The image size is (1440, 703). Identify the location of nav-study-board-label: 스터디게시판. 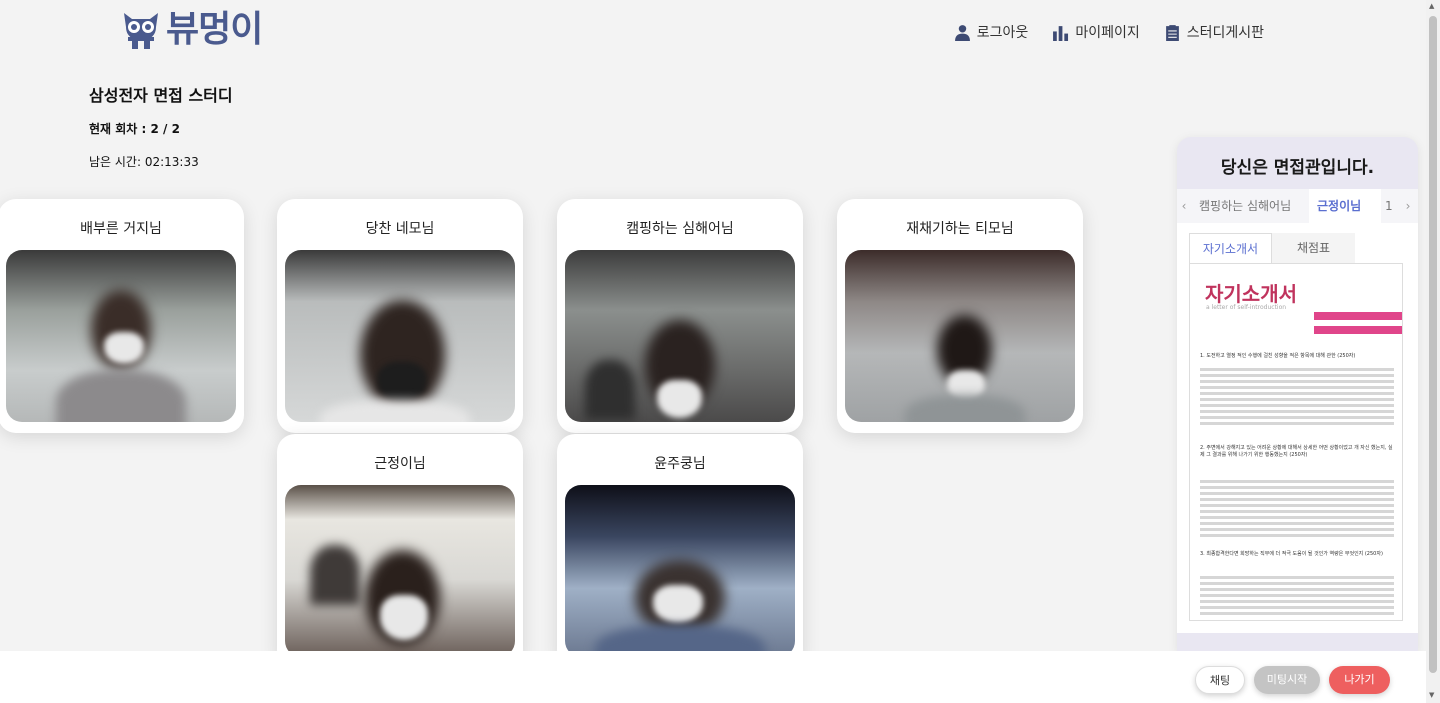
(1225, 33).